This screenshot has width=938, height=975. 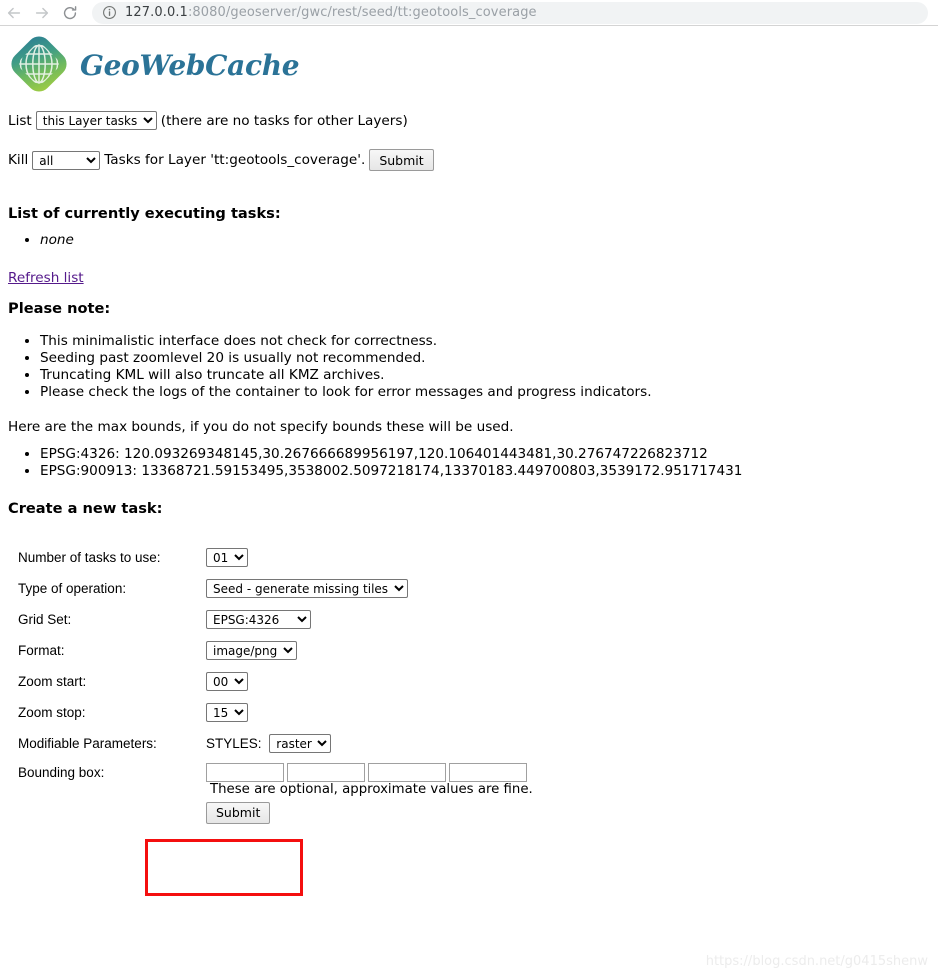 I want to click on annotation-highlight-rect, so click(x=224, y=867).